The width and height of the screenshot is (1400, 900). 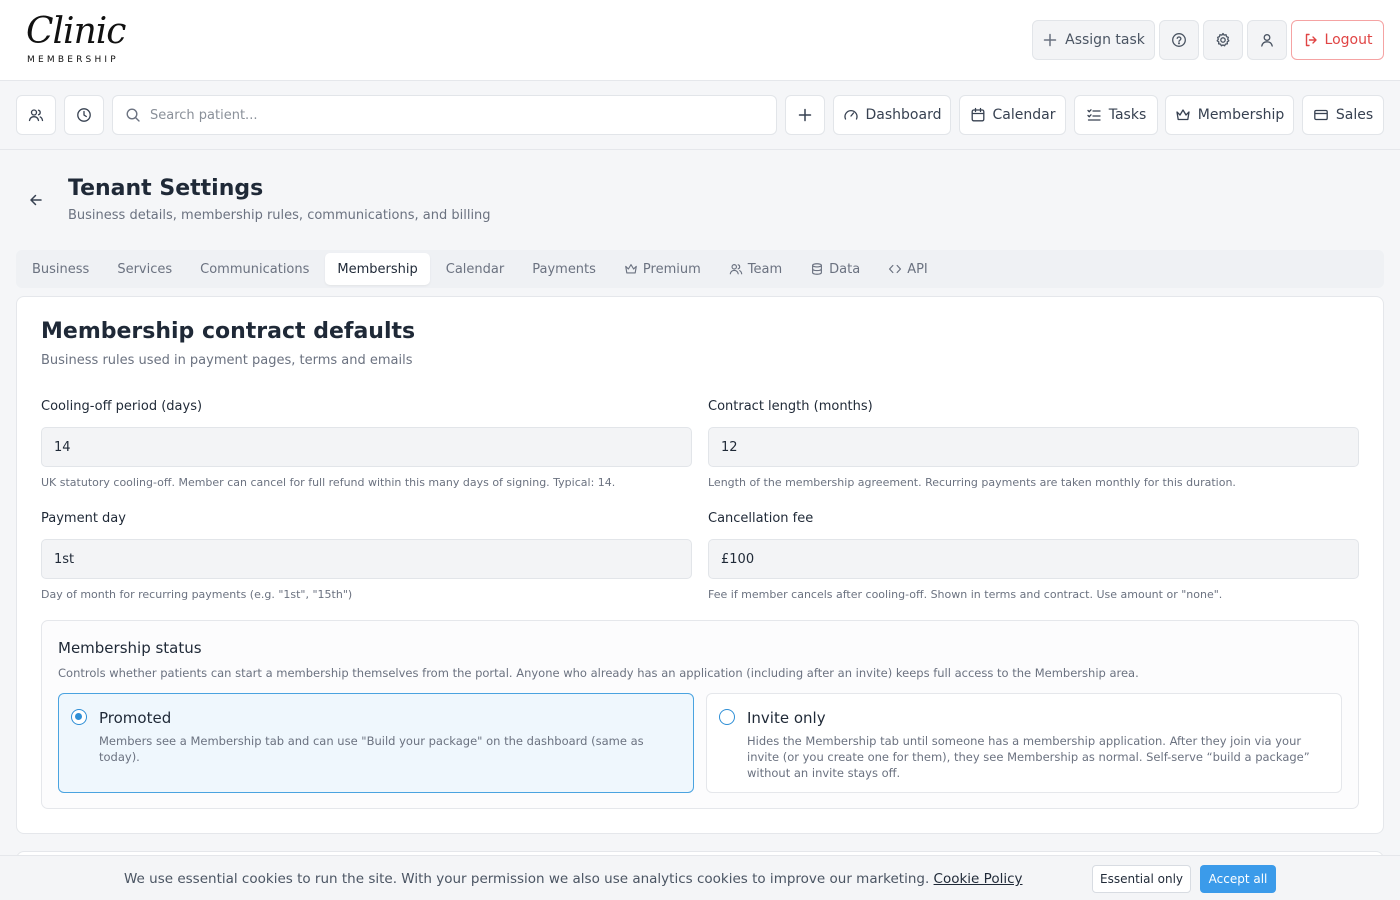 I want to click on patients-button, so click(x=36, y=115).